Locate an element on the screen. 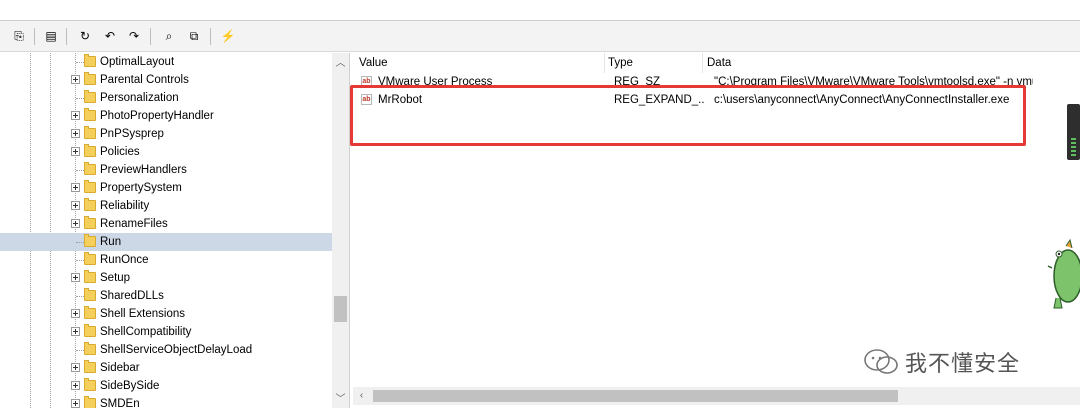 The width and height of the screenshot is (1080, 410). scroll-down-icon: ﹀ is located at coordinates (340, 397).